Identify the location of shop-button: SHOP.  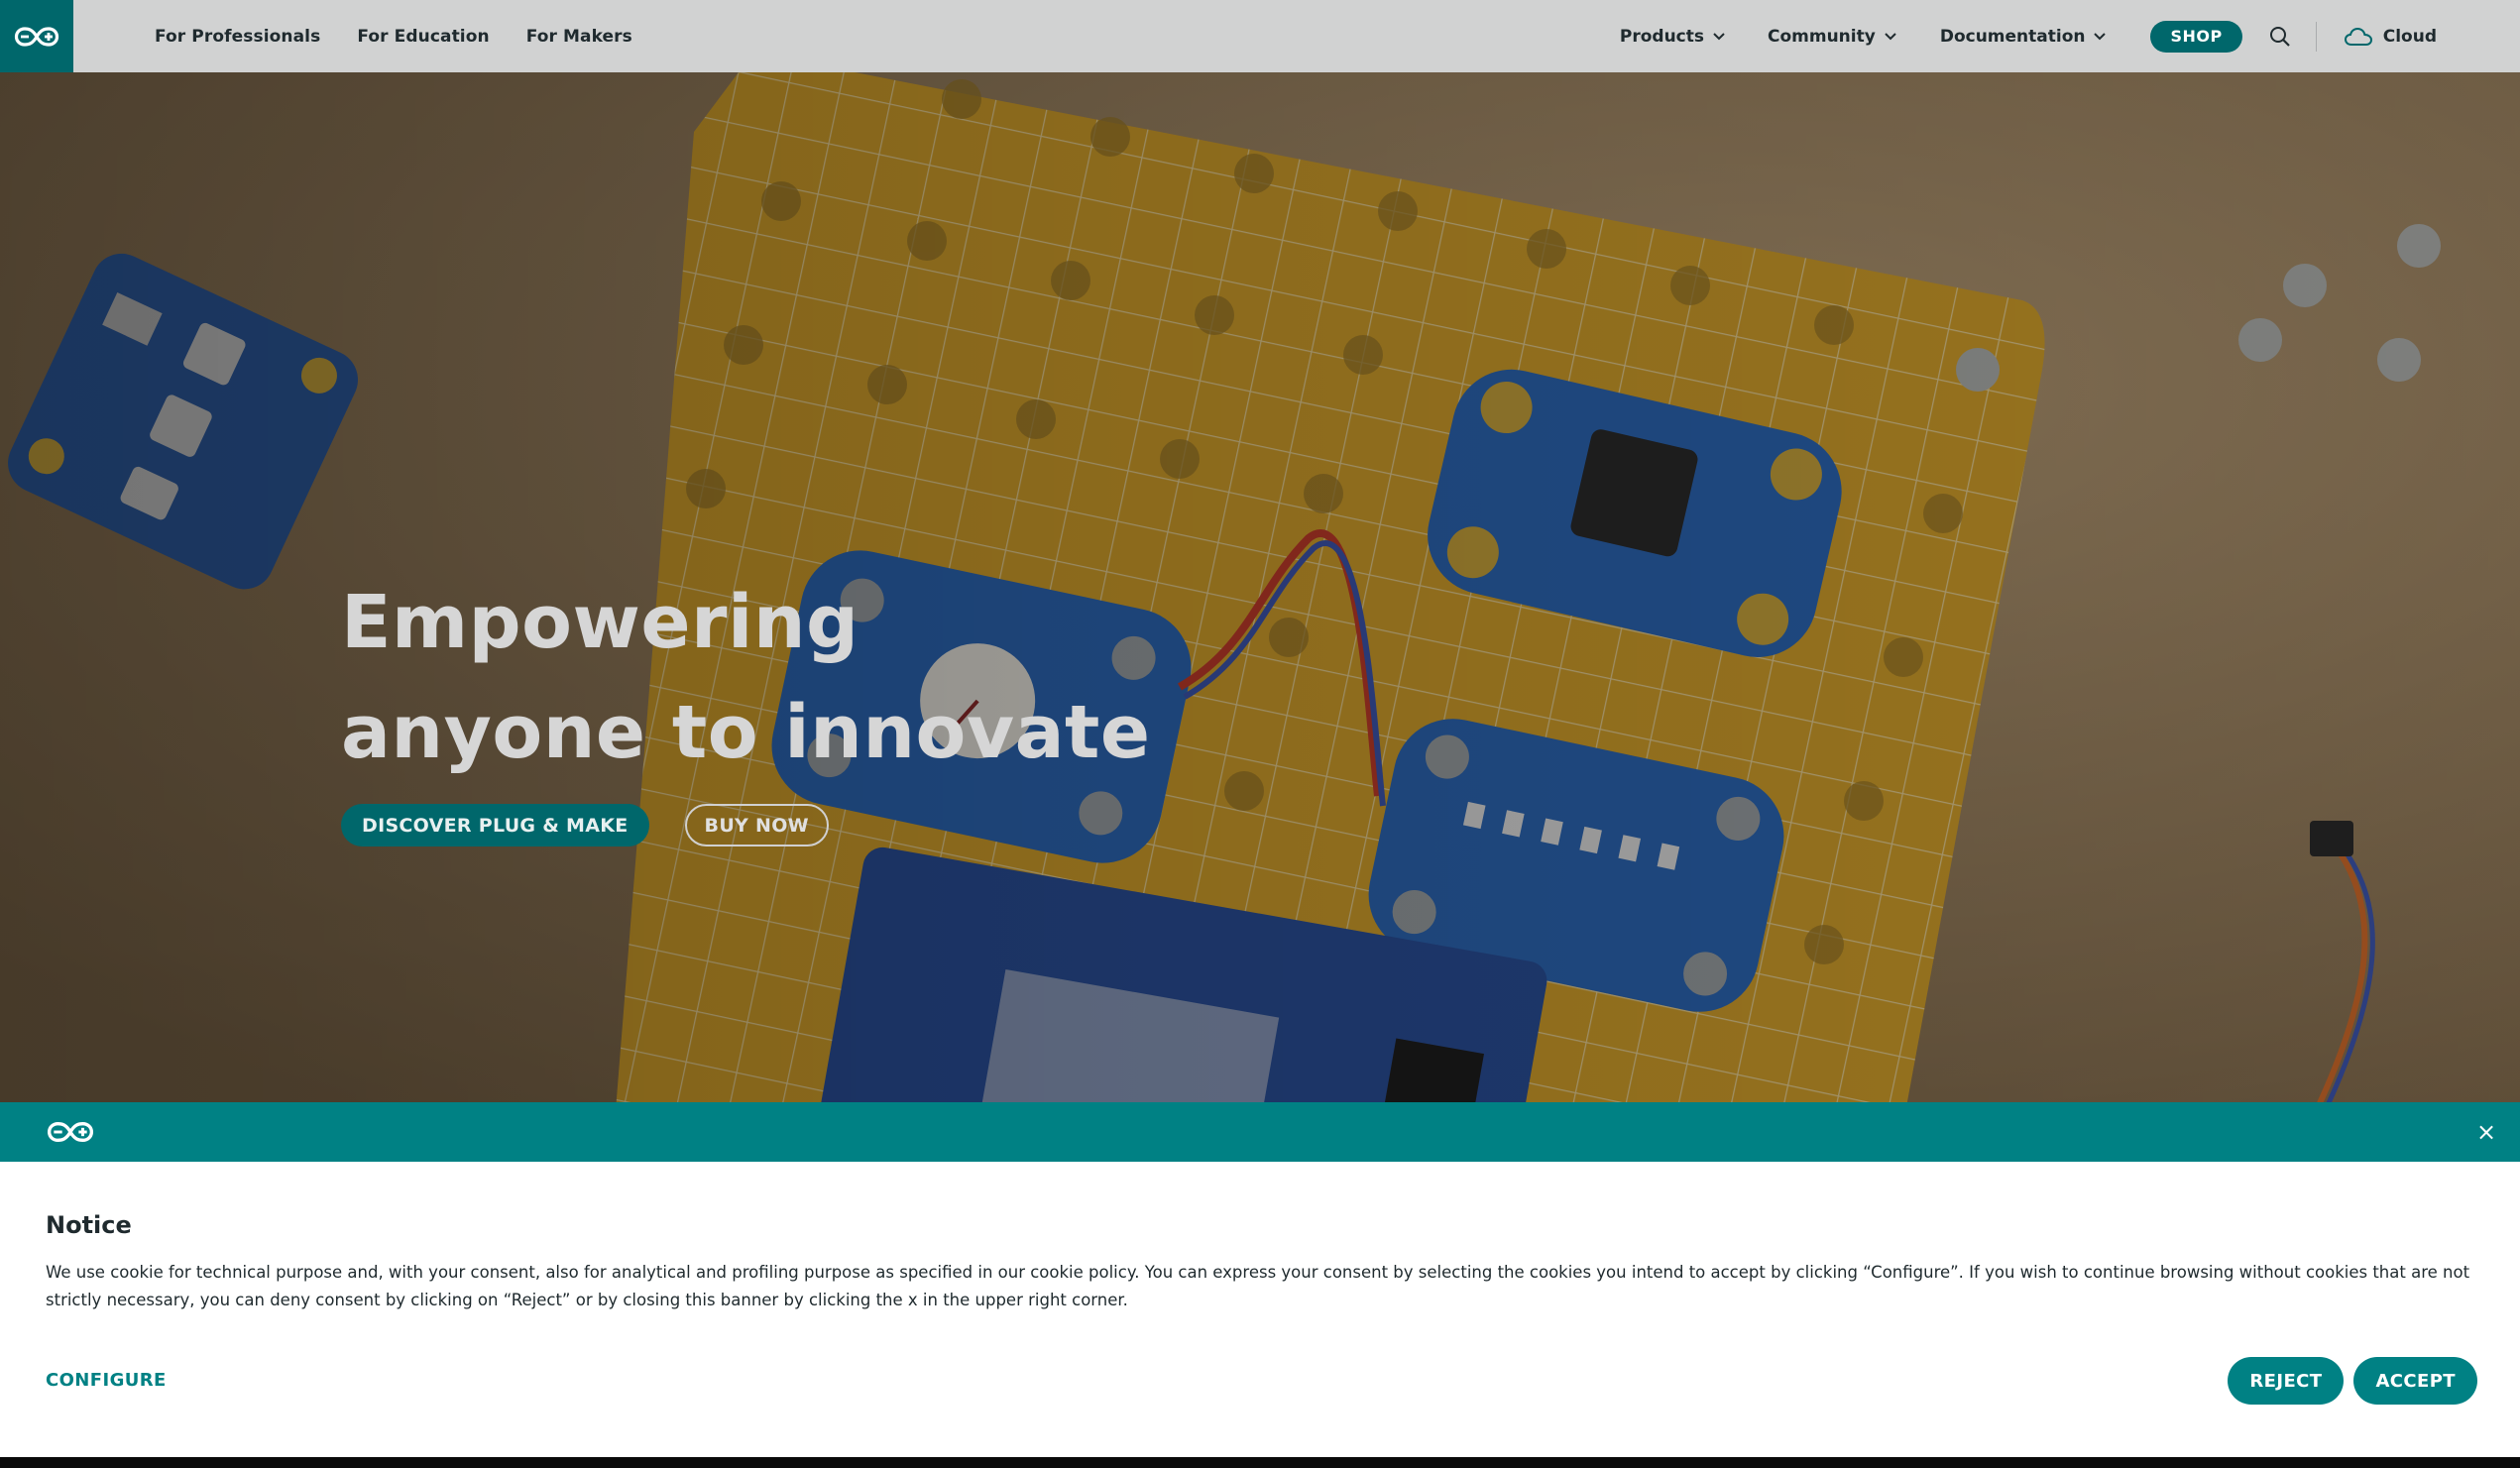
(2196, 36).